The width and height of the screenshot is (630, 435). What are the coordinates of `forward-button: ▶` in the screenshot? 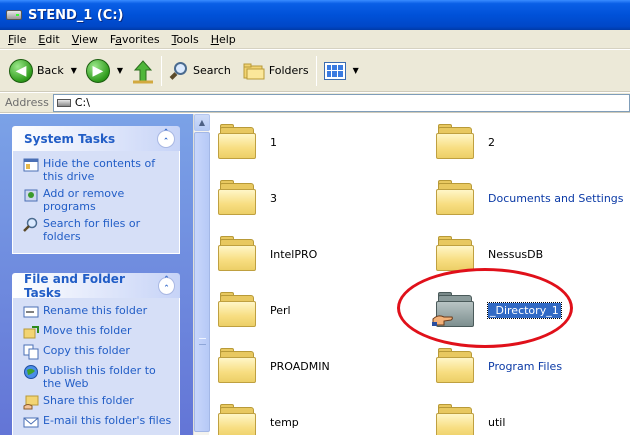 It's located at (98, 71).